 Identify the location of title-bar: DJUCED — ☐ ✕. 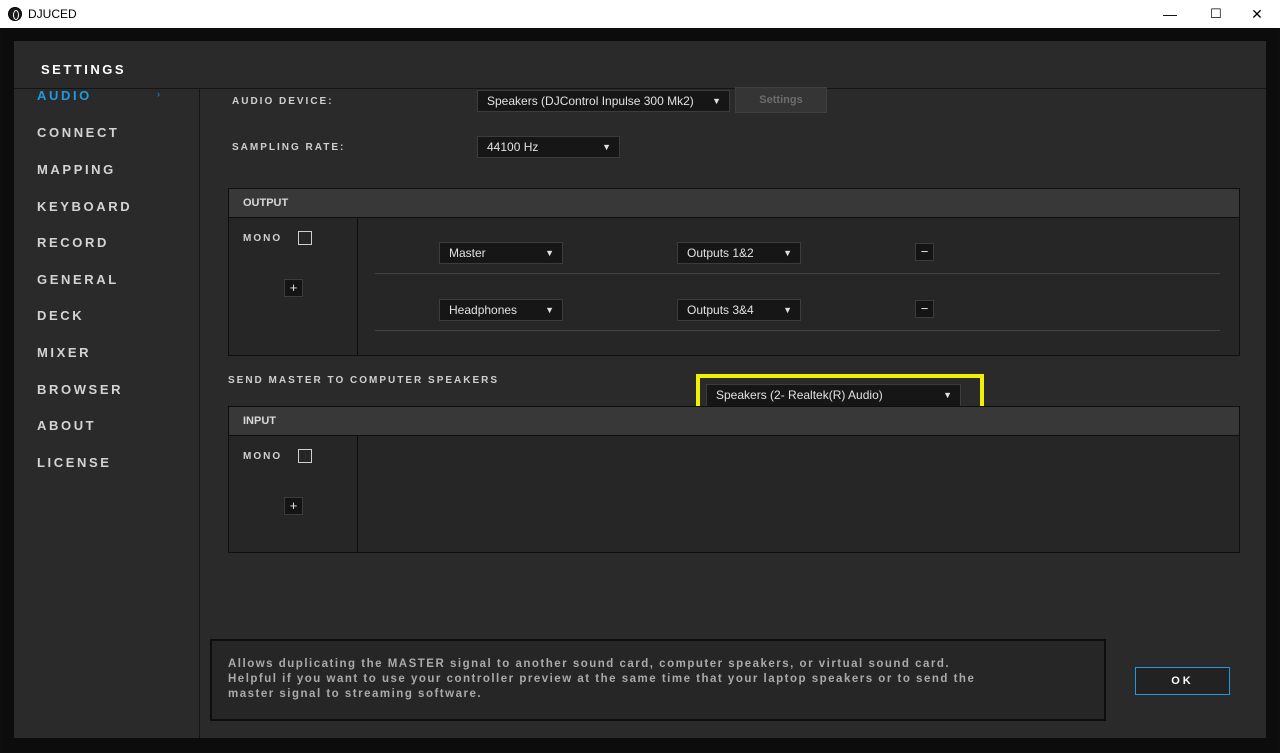
(640, 14).